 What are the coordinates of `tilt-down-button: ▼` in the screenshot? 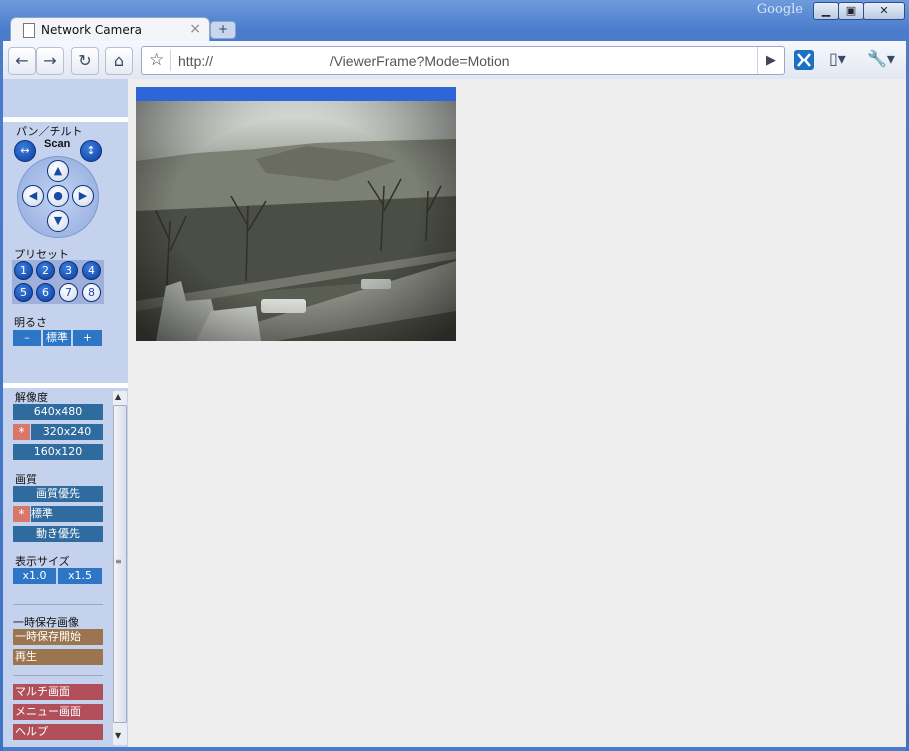 It's located at (58, 221).